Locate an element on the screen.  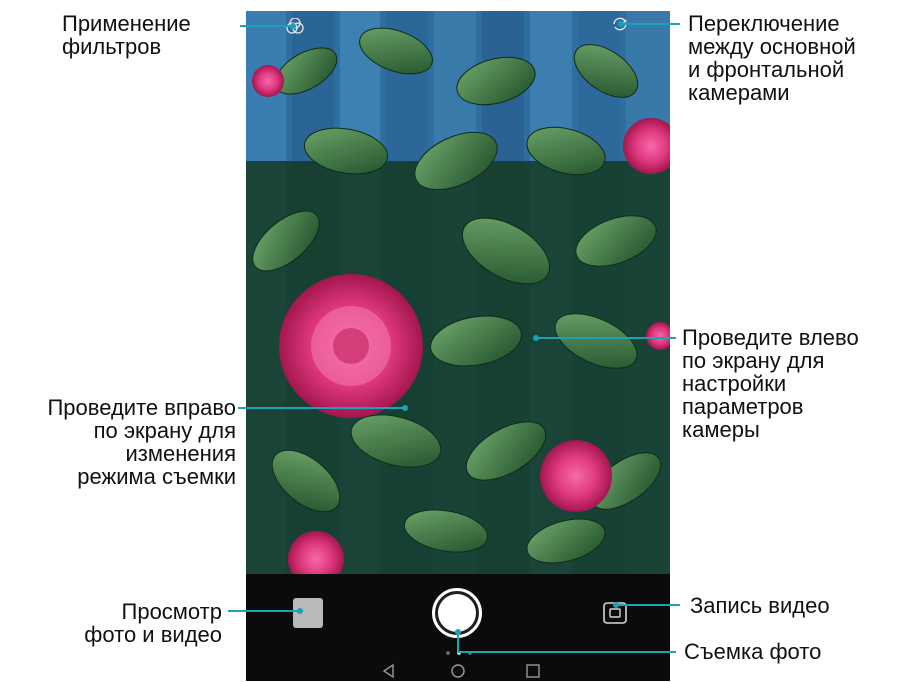
camera-controls-bar is located at coordinates (458, 627).